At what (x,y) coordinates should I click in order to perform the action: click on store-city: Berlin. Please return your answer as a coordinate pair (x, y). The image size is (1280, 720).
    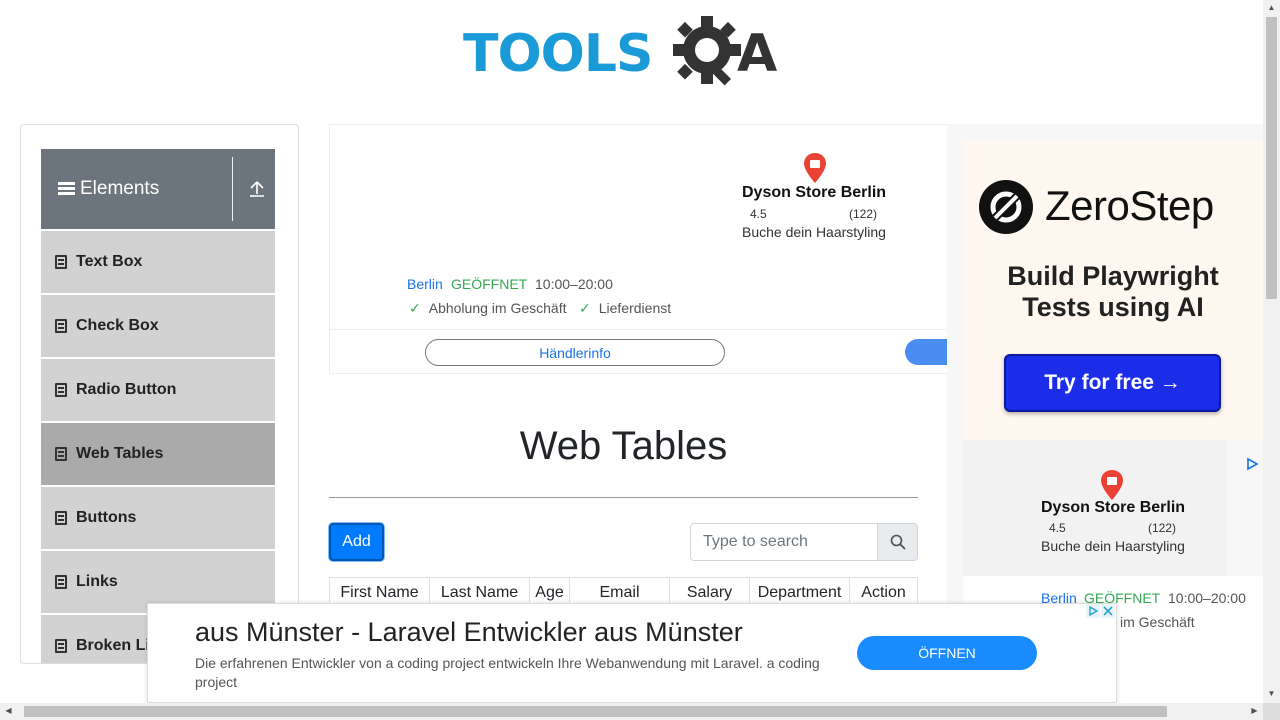
    Looking at the image, I should click on (425, 284).